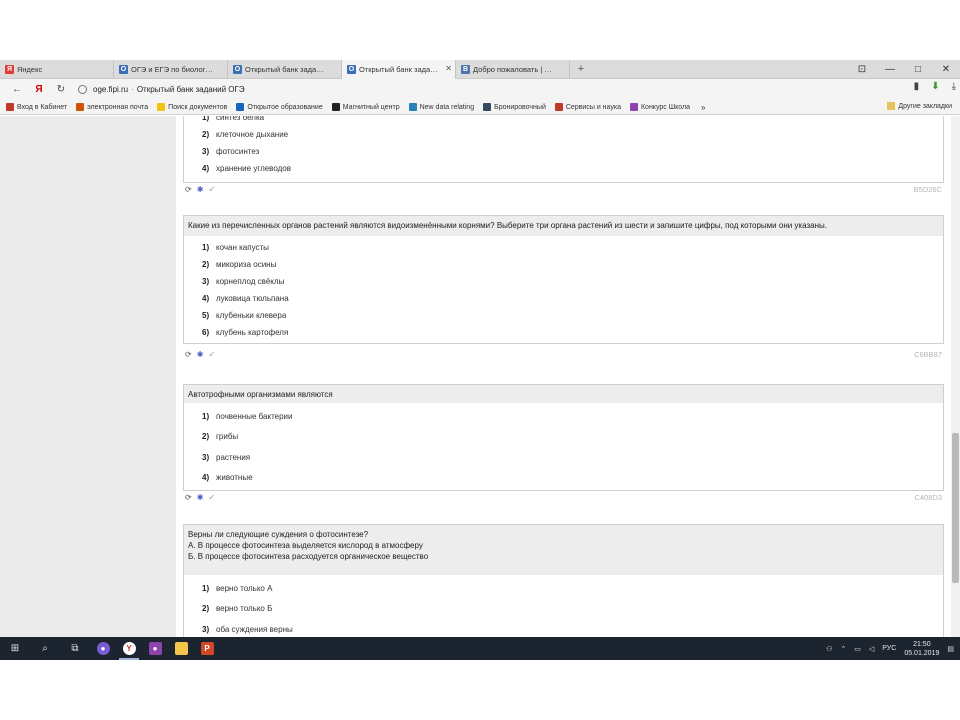  I want to click on bookmarks-manager-icon: ⊡, so click(862, 69).